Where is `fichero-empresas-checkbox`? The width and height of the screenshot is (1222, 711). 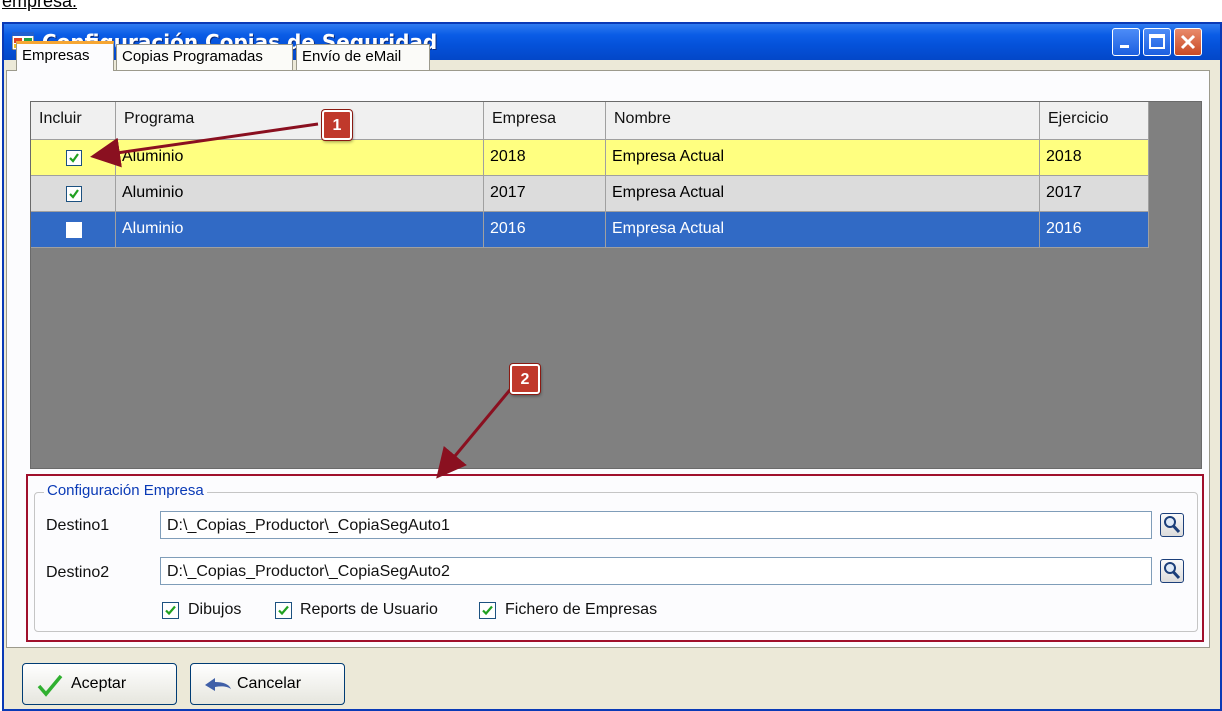
fichero-empresas-checkbox is located at coordinates (487, 610).